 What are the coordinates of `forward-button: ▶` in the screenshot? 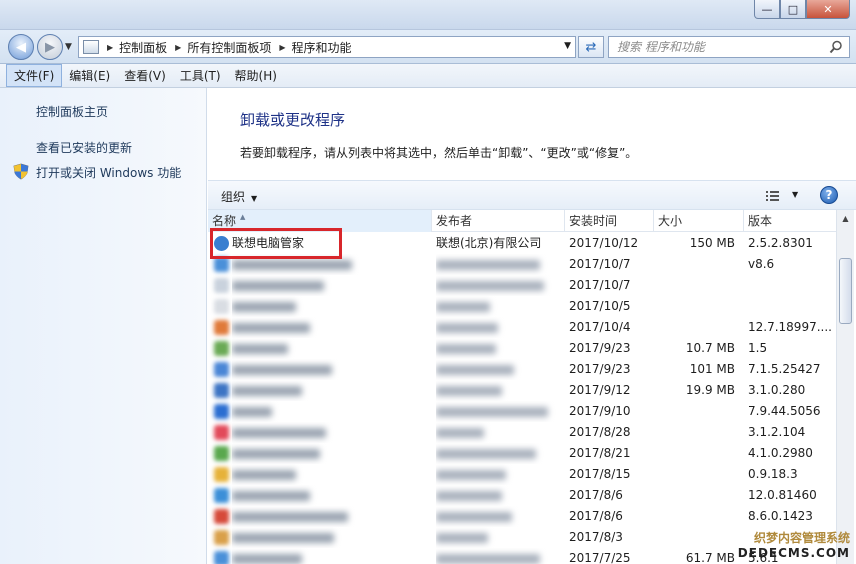 It's located at (50, 47).